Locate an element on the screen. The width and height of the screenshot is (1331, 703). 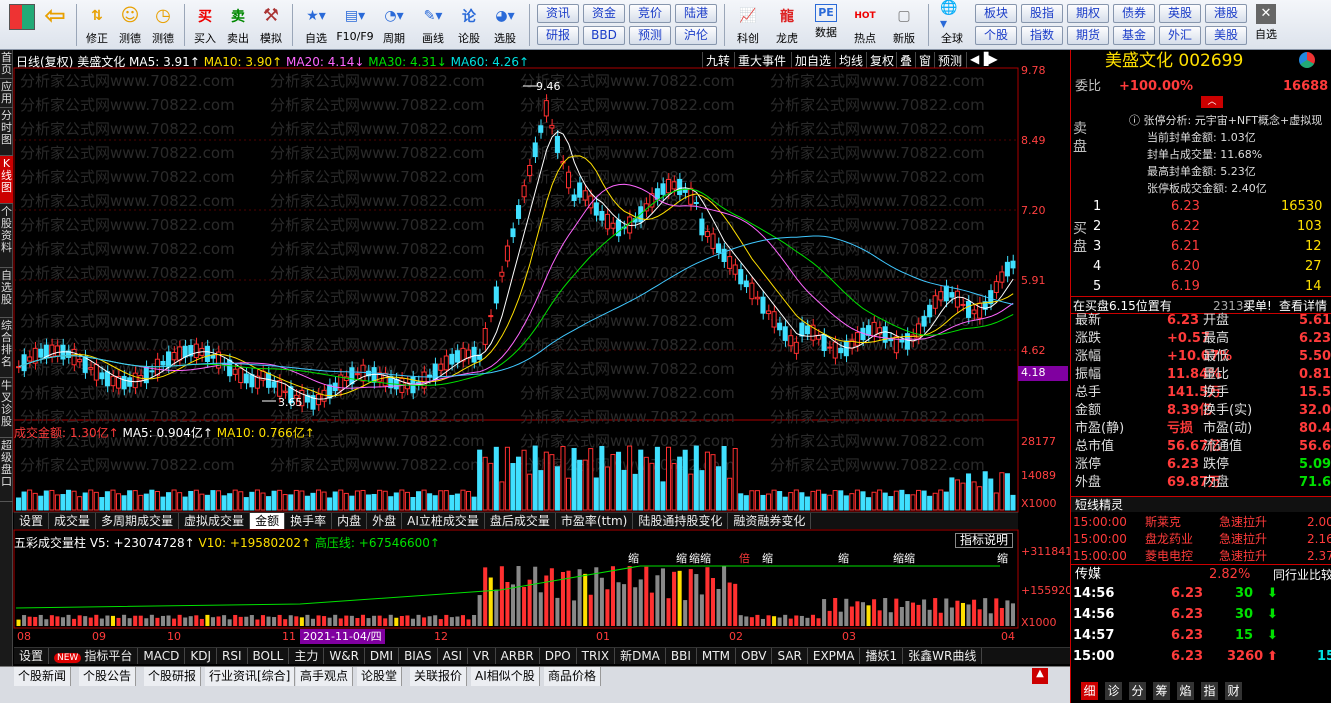
bbd-button: BBD is located at coordinates (604, 35).